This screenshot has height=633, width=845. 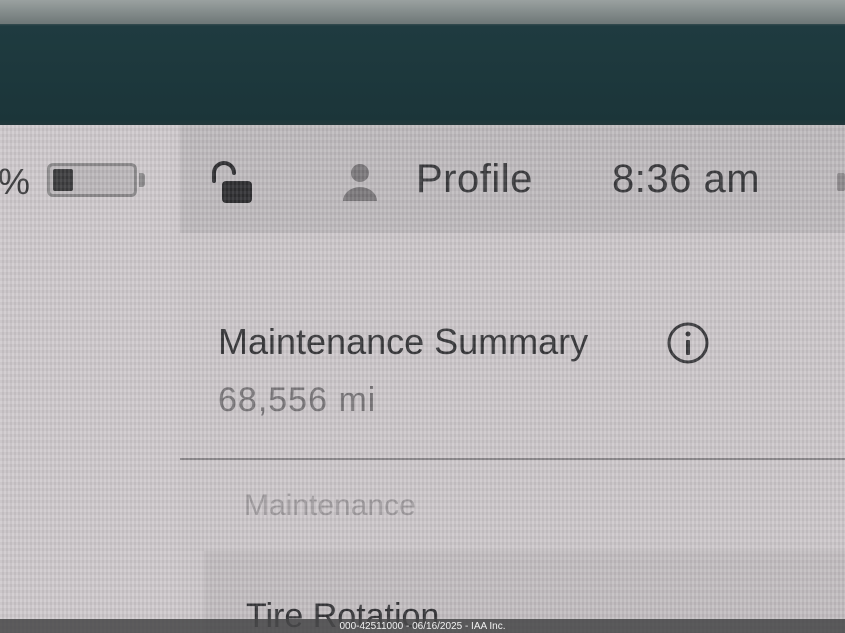 What do you see at coordinates (841, 182) in the screenshot?
I see `status-edge-icon` at bounding box center [841, 182].